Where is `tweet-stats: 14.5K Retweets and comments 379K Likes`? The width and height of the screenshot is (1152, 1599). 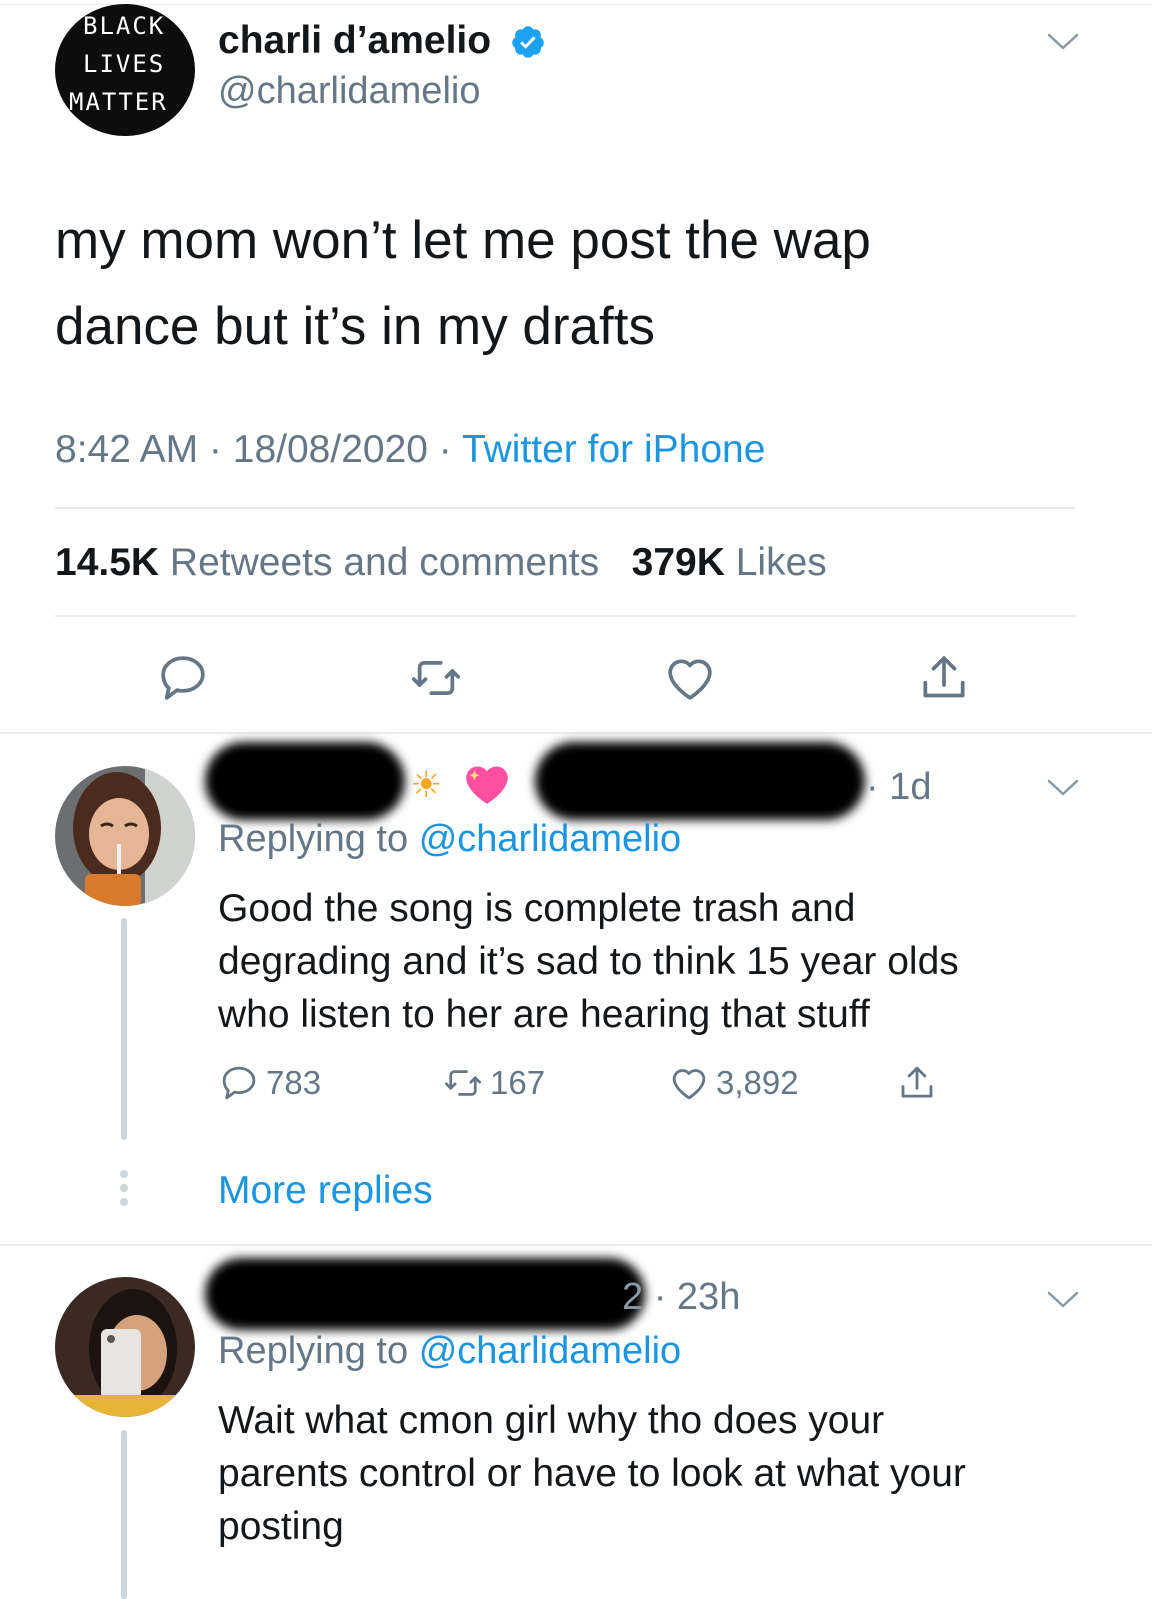
tweet-stats: 14.5K Retweets and comments 379K Likes is located at coordinates (441, 563).